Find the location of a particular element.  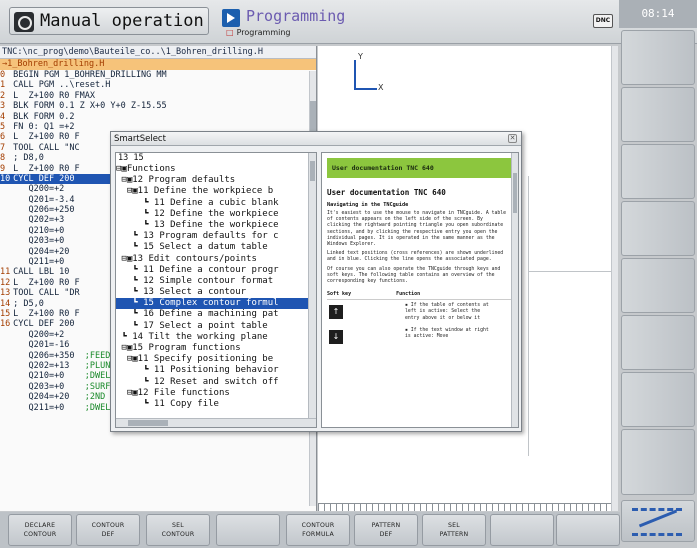

tree-vertical-scrollbar is located at coordinates (312, 286).